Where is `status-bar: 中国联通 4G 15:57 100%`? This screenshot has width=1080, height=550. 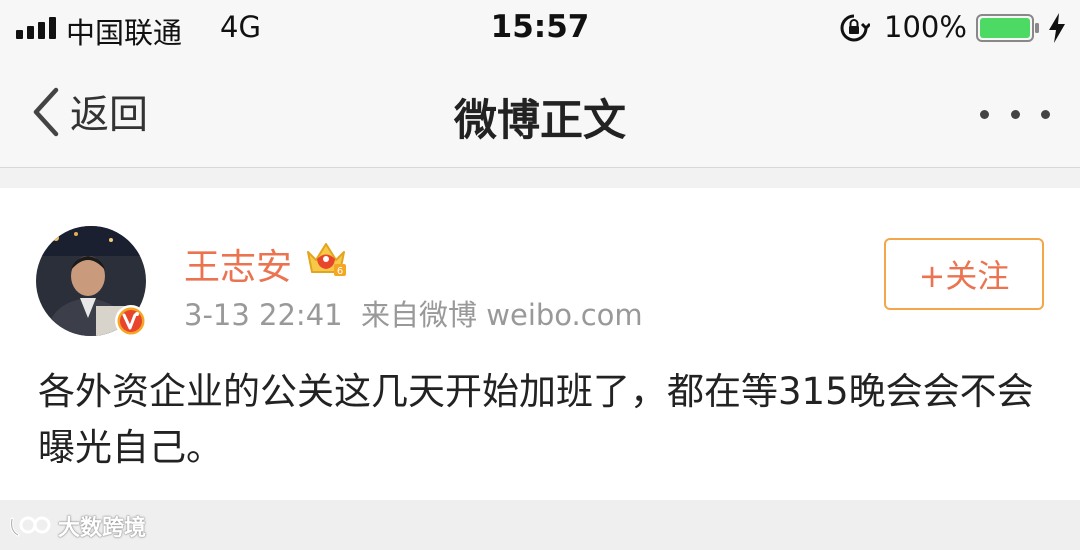 status-bar: 中国联通 4G 15:57 100% is located at coordinates (540, 30).